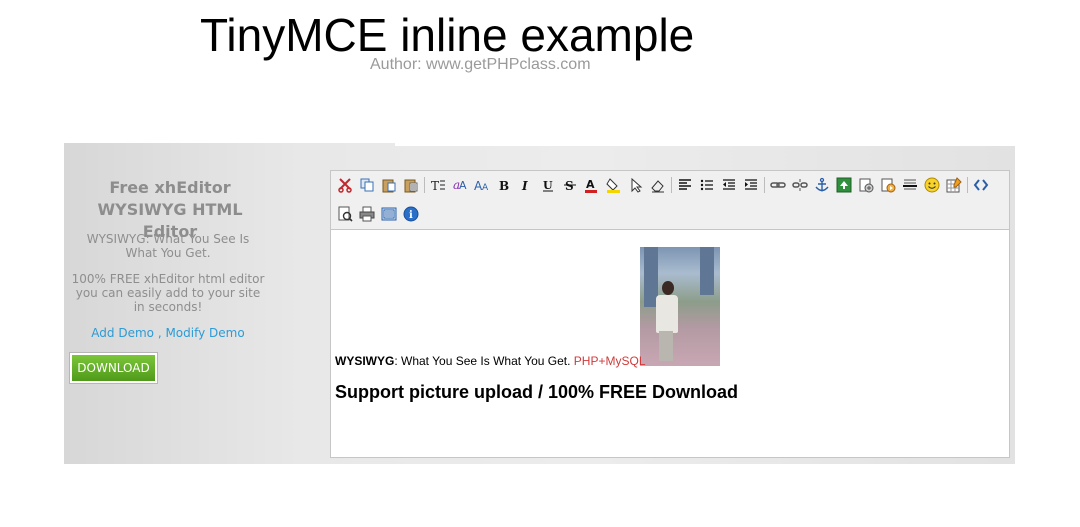  Describe the element at coordinates (636, 185) in the screenshot. I see `select-icon` at that location.